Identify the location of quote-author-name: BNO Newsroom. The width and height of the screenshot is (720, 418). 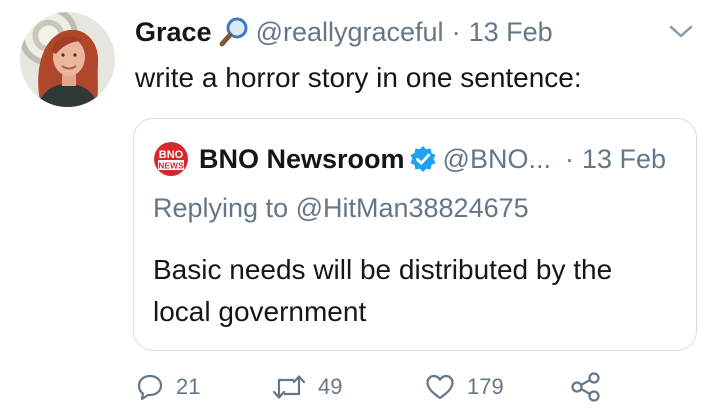
(302, 159).